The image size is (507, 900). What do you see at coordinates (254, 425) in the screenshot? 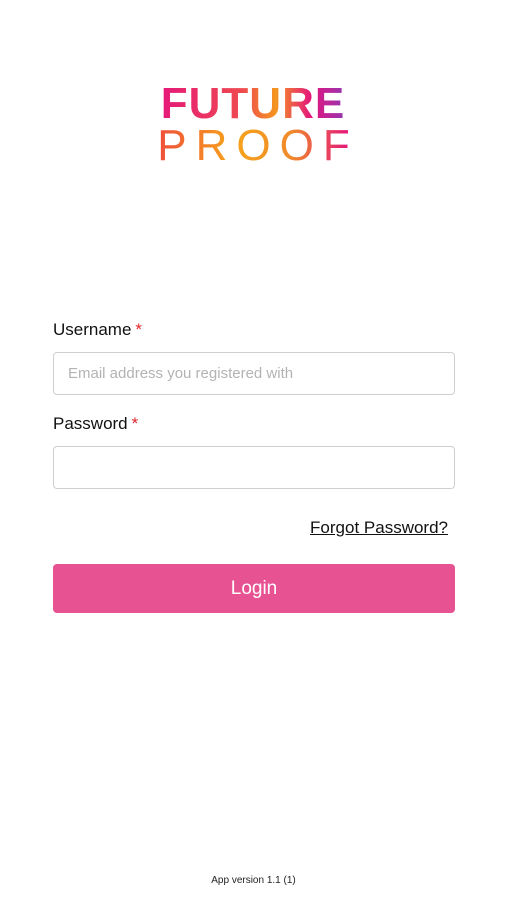
I see `password-label: Password *` at bounding box center [254, 425].